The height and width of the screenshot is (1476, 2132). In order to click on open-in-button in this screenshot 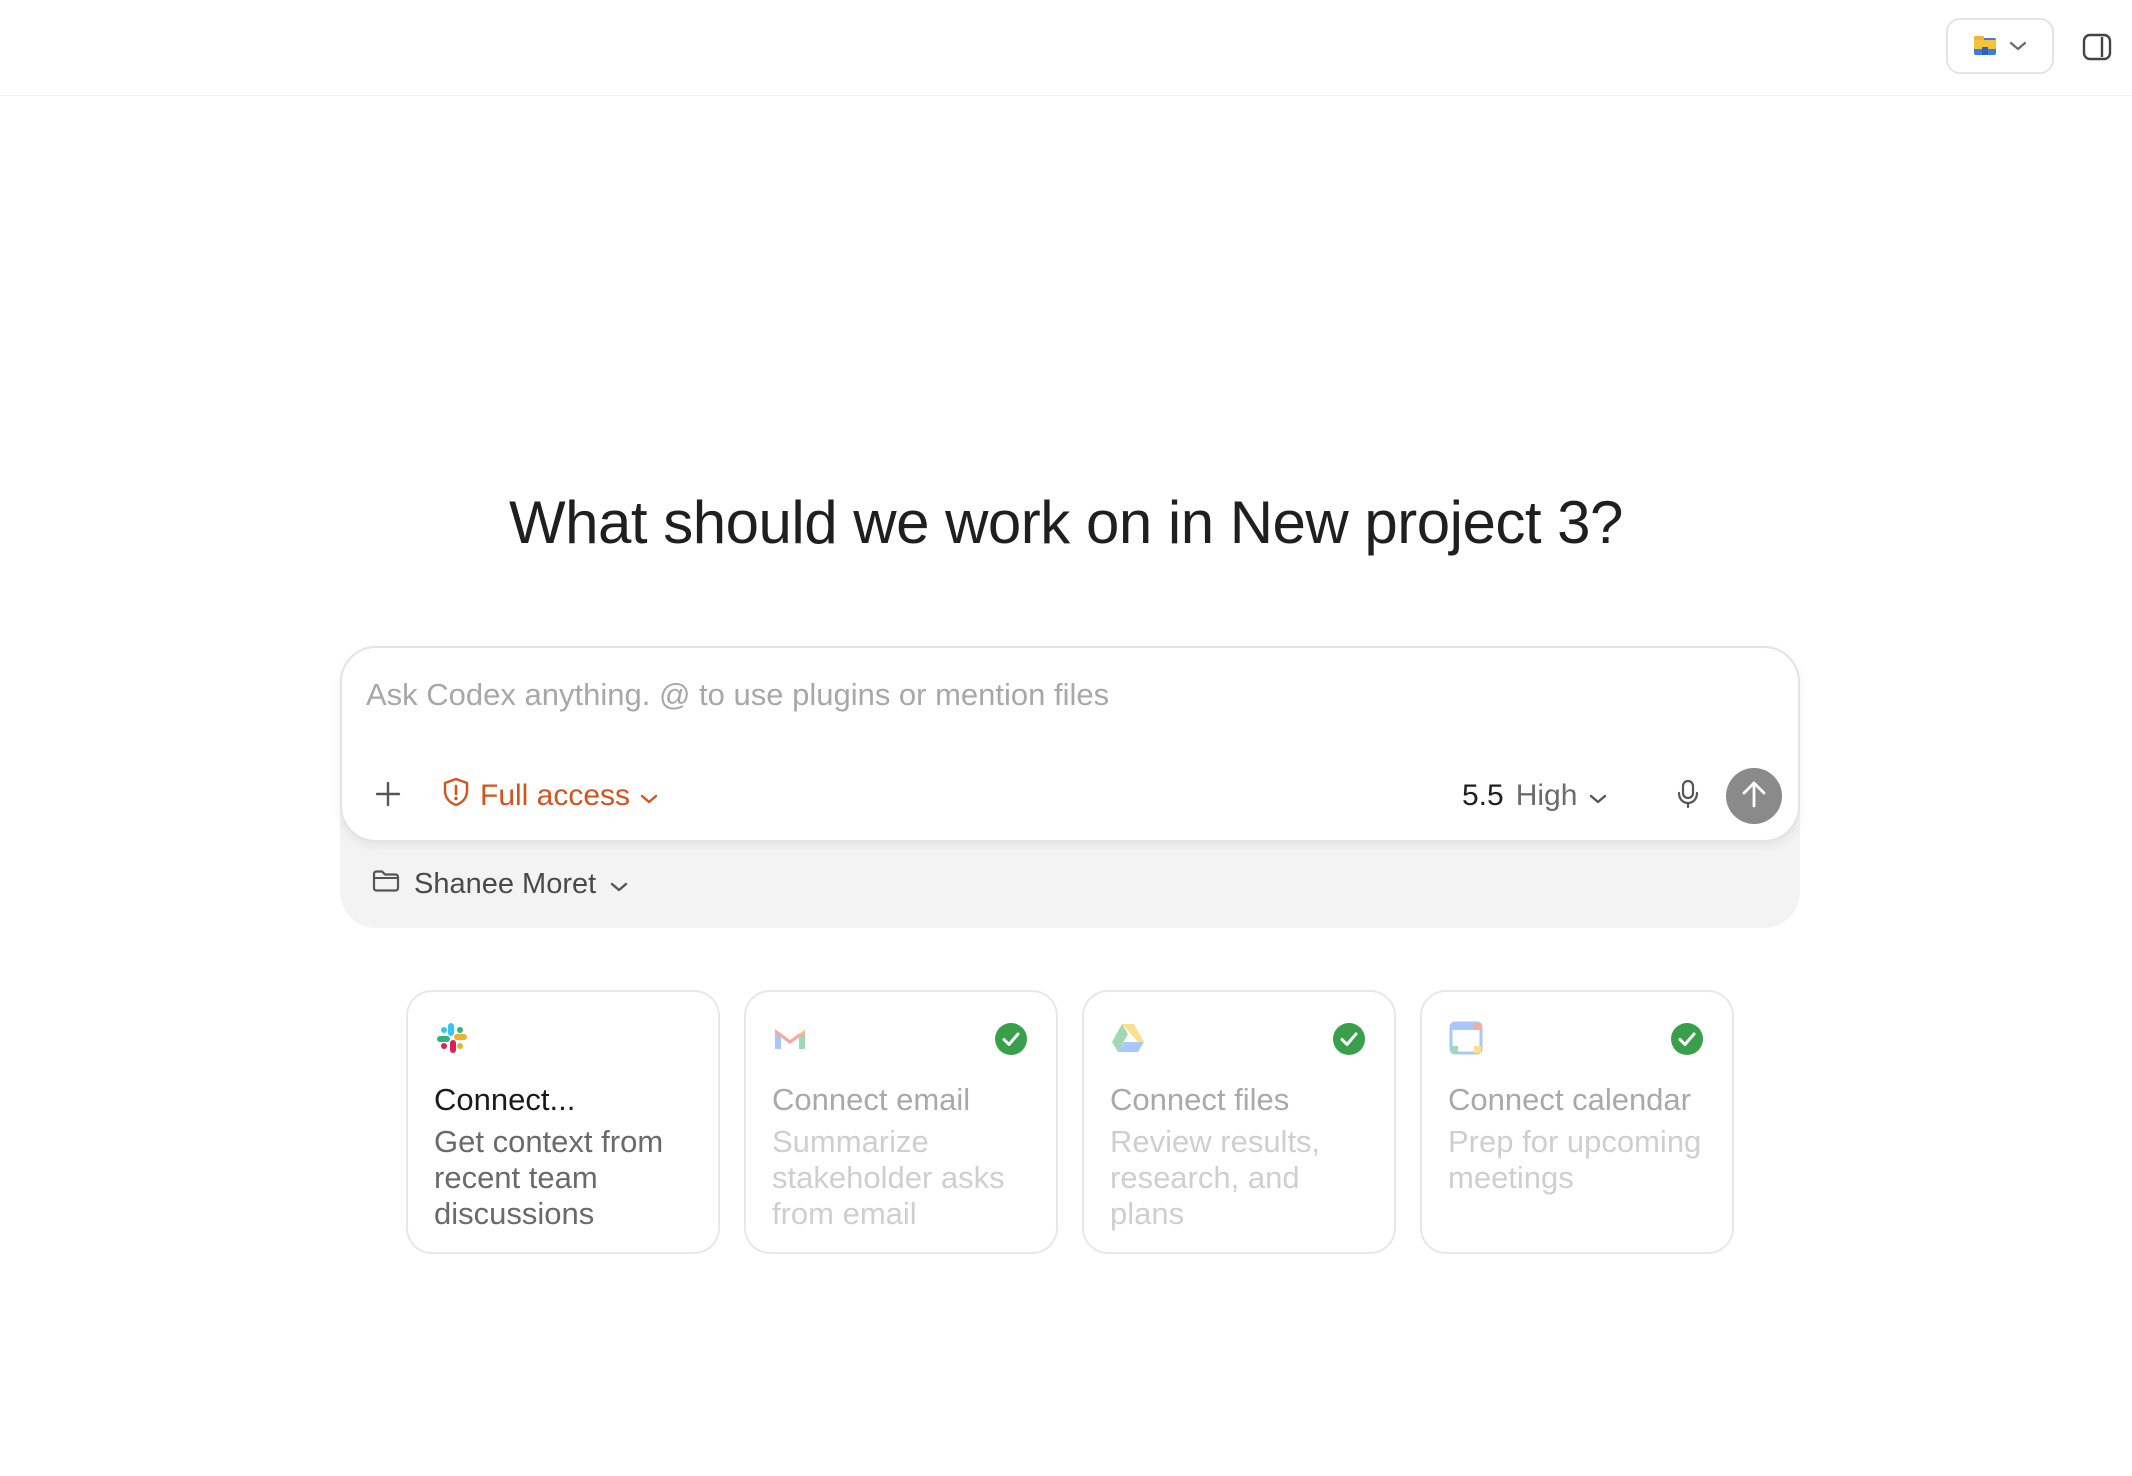, I will do `click(2000, 46)`.